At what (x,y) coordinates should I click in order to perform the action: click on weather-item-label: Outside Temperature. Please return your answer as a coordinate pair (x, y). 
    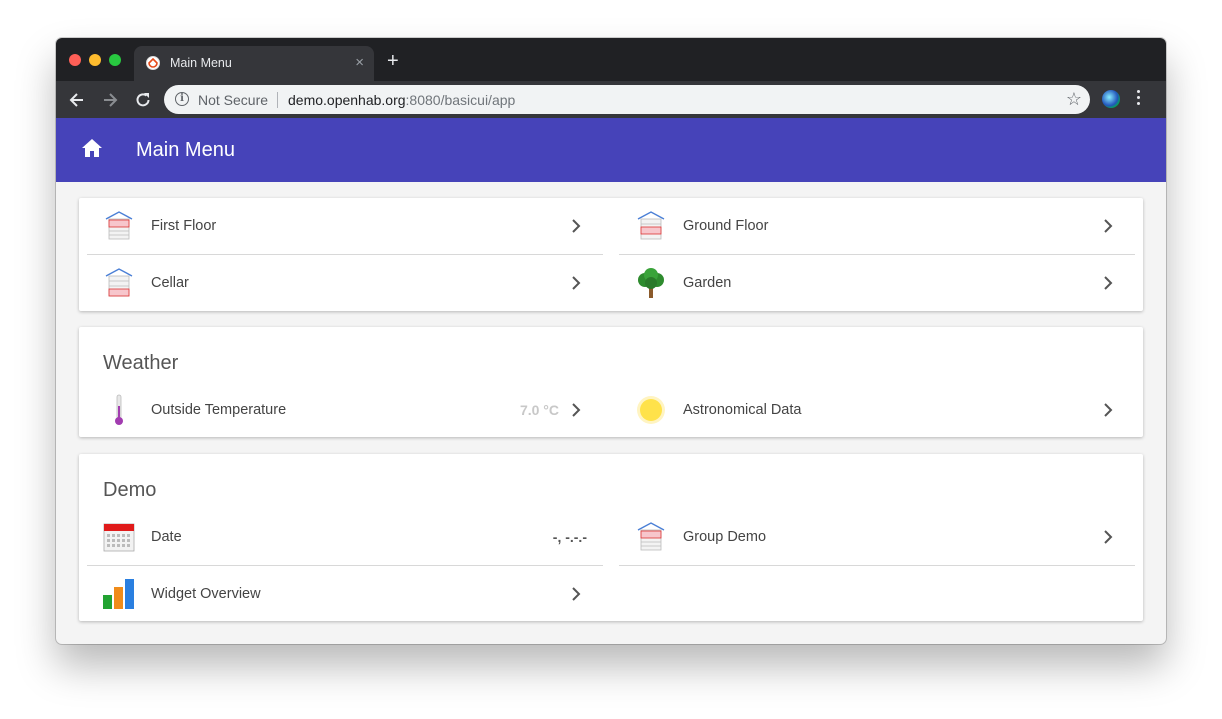
    Looking at the image, I should click on (219, 410).